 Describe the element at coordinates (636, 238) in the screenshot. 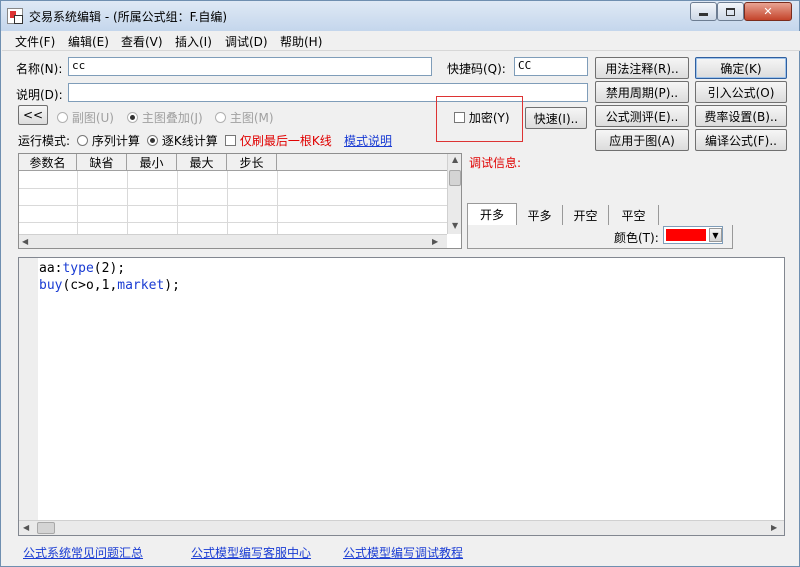

I see `color-label: 颜色(T):` at that location.